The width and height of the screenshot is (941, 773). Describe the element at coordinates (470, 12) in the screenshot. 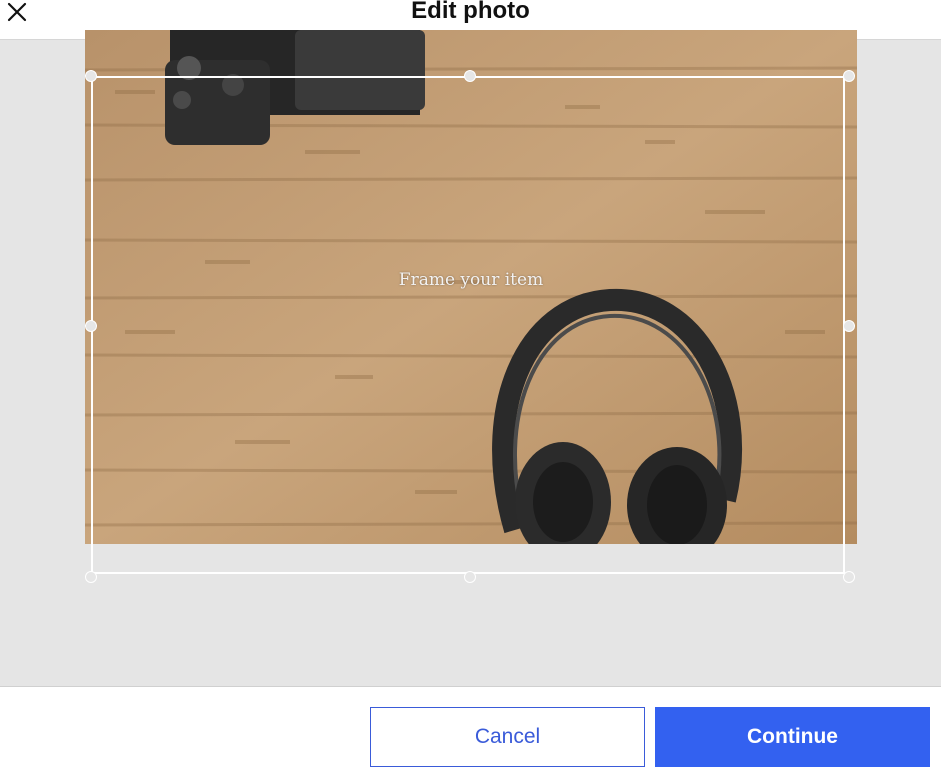

I see `dialog-title: Edit photo` at that location.